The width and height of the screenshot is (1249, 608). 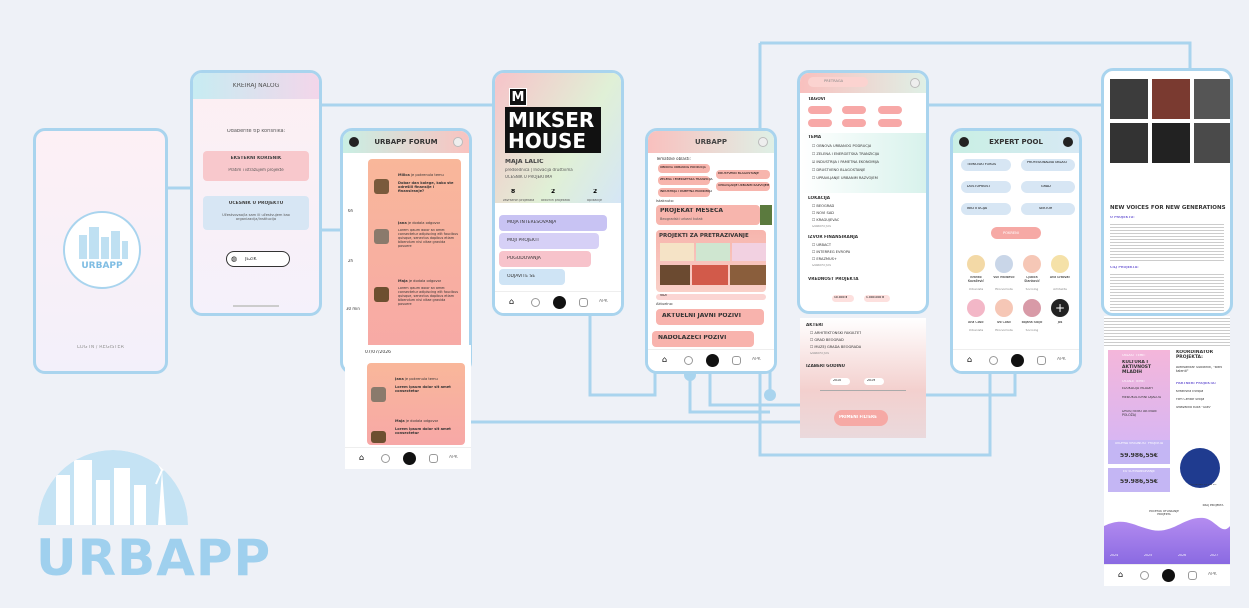 What do you see at coordinates (863, 390) in the screenshot?
I see `year-slider` at bounding box center [863, 390].